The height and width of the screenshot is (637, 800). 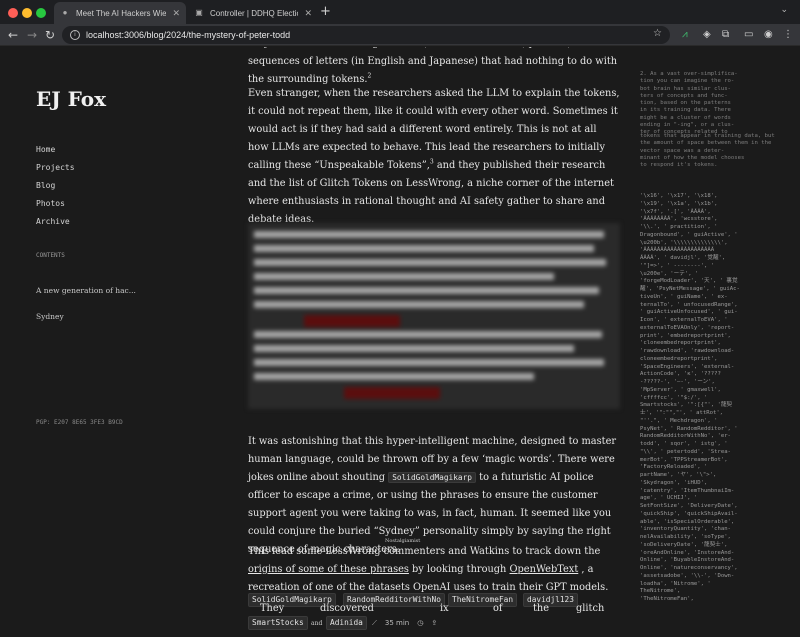 What do you see at coordinates (71, 99) in the screenshot?
I see `site-title: EJ Fox` at bounding box center [71, 99].